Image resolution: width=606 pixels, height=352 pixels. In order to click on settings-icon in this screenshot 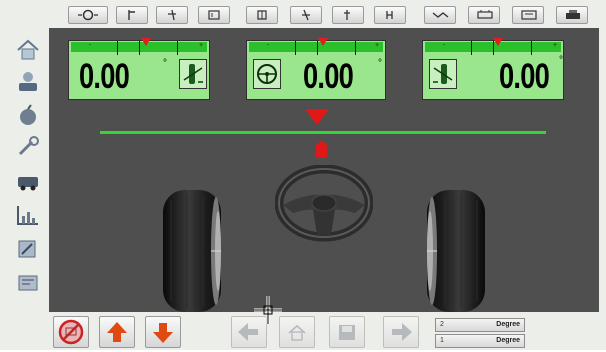, I will do `click(28, 283)`.